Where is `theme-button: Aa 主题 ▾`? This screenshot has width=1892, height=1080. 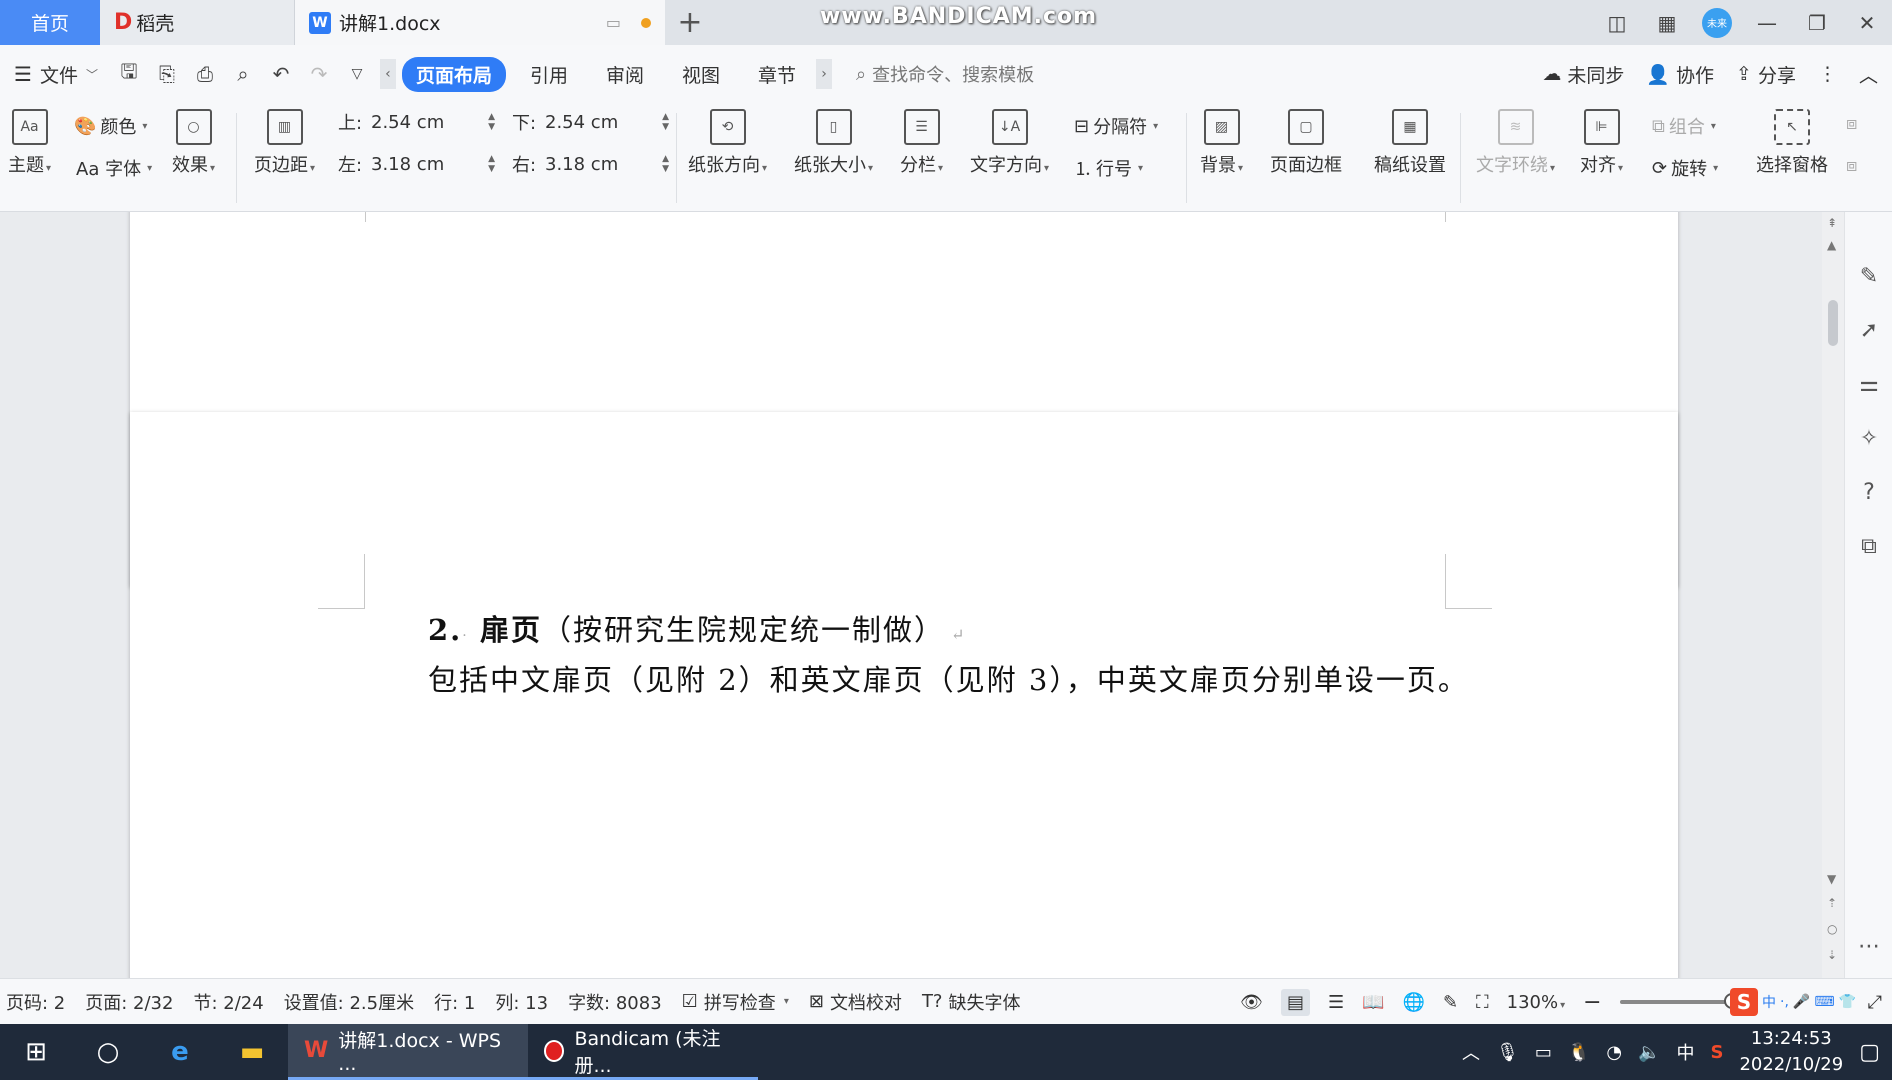
theme-button: Aa 主题 ▾ is located at coordinates (29, 143).